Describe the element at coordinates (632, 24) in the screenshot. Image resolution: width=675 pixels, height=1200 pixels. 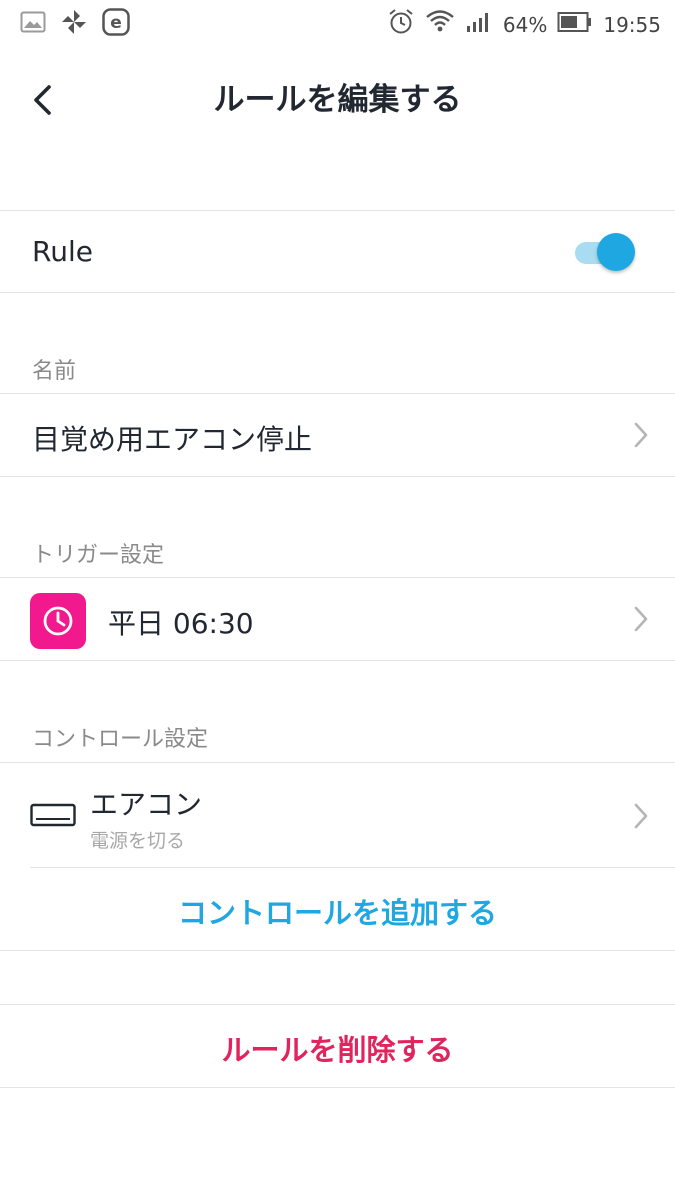
I see `status-time: 19:55` at that location.